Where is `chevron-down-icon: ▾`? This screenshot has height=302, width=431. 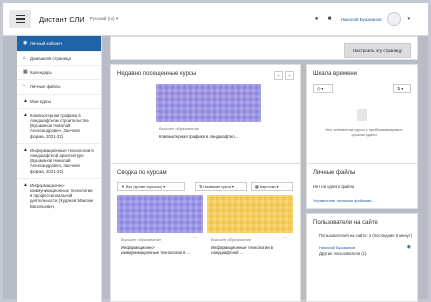
chevron-down-icon: ▾ is located at coordinates (408, 19).